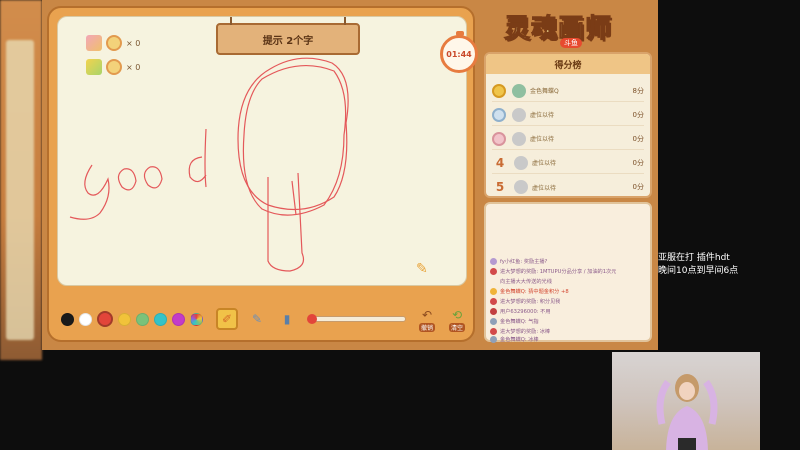 This screenshot has width=800, height=450. I want to click on undo-icon: ↶, so click(427, 314).